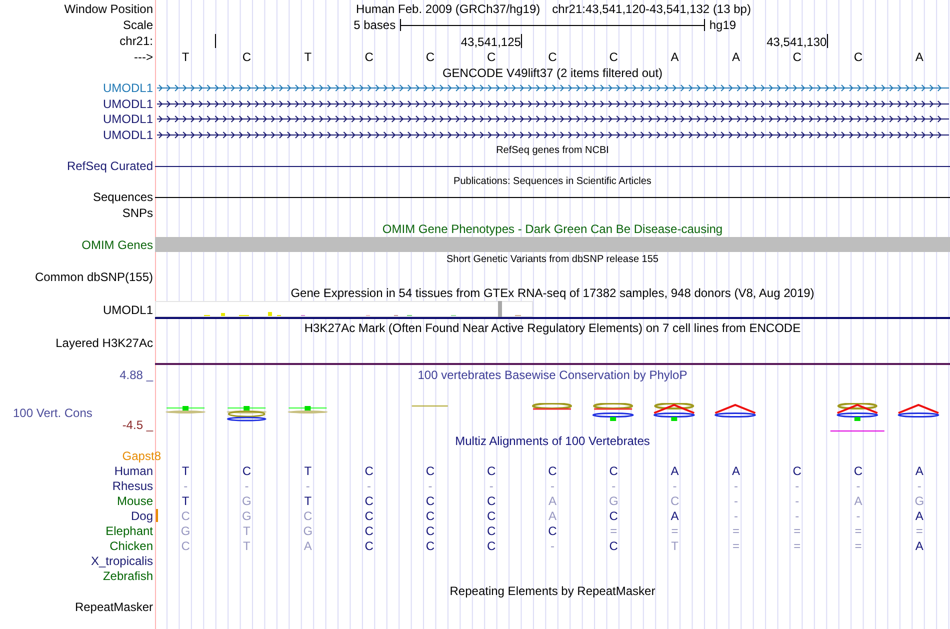 Image resolution: width=950 pixels, height=629 pixels. What do you see at coordinates (133, 470) in the screenshot?
I see `species-label: Human` at bounding box center [133, 470].